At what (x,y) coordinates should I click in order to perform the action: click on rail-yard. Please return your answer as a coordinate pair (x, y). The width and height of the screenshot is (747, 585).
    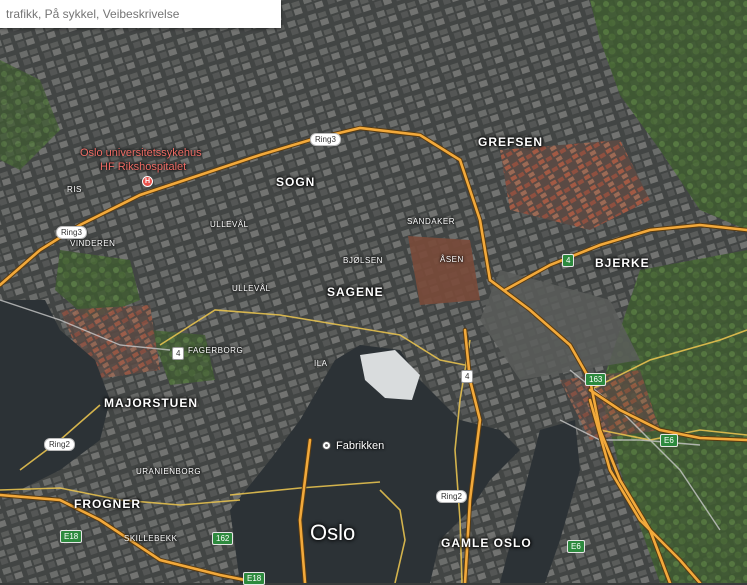
    Looking at the image, I should click on (444, 270).